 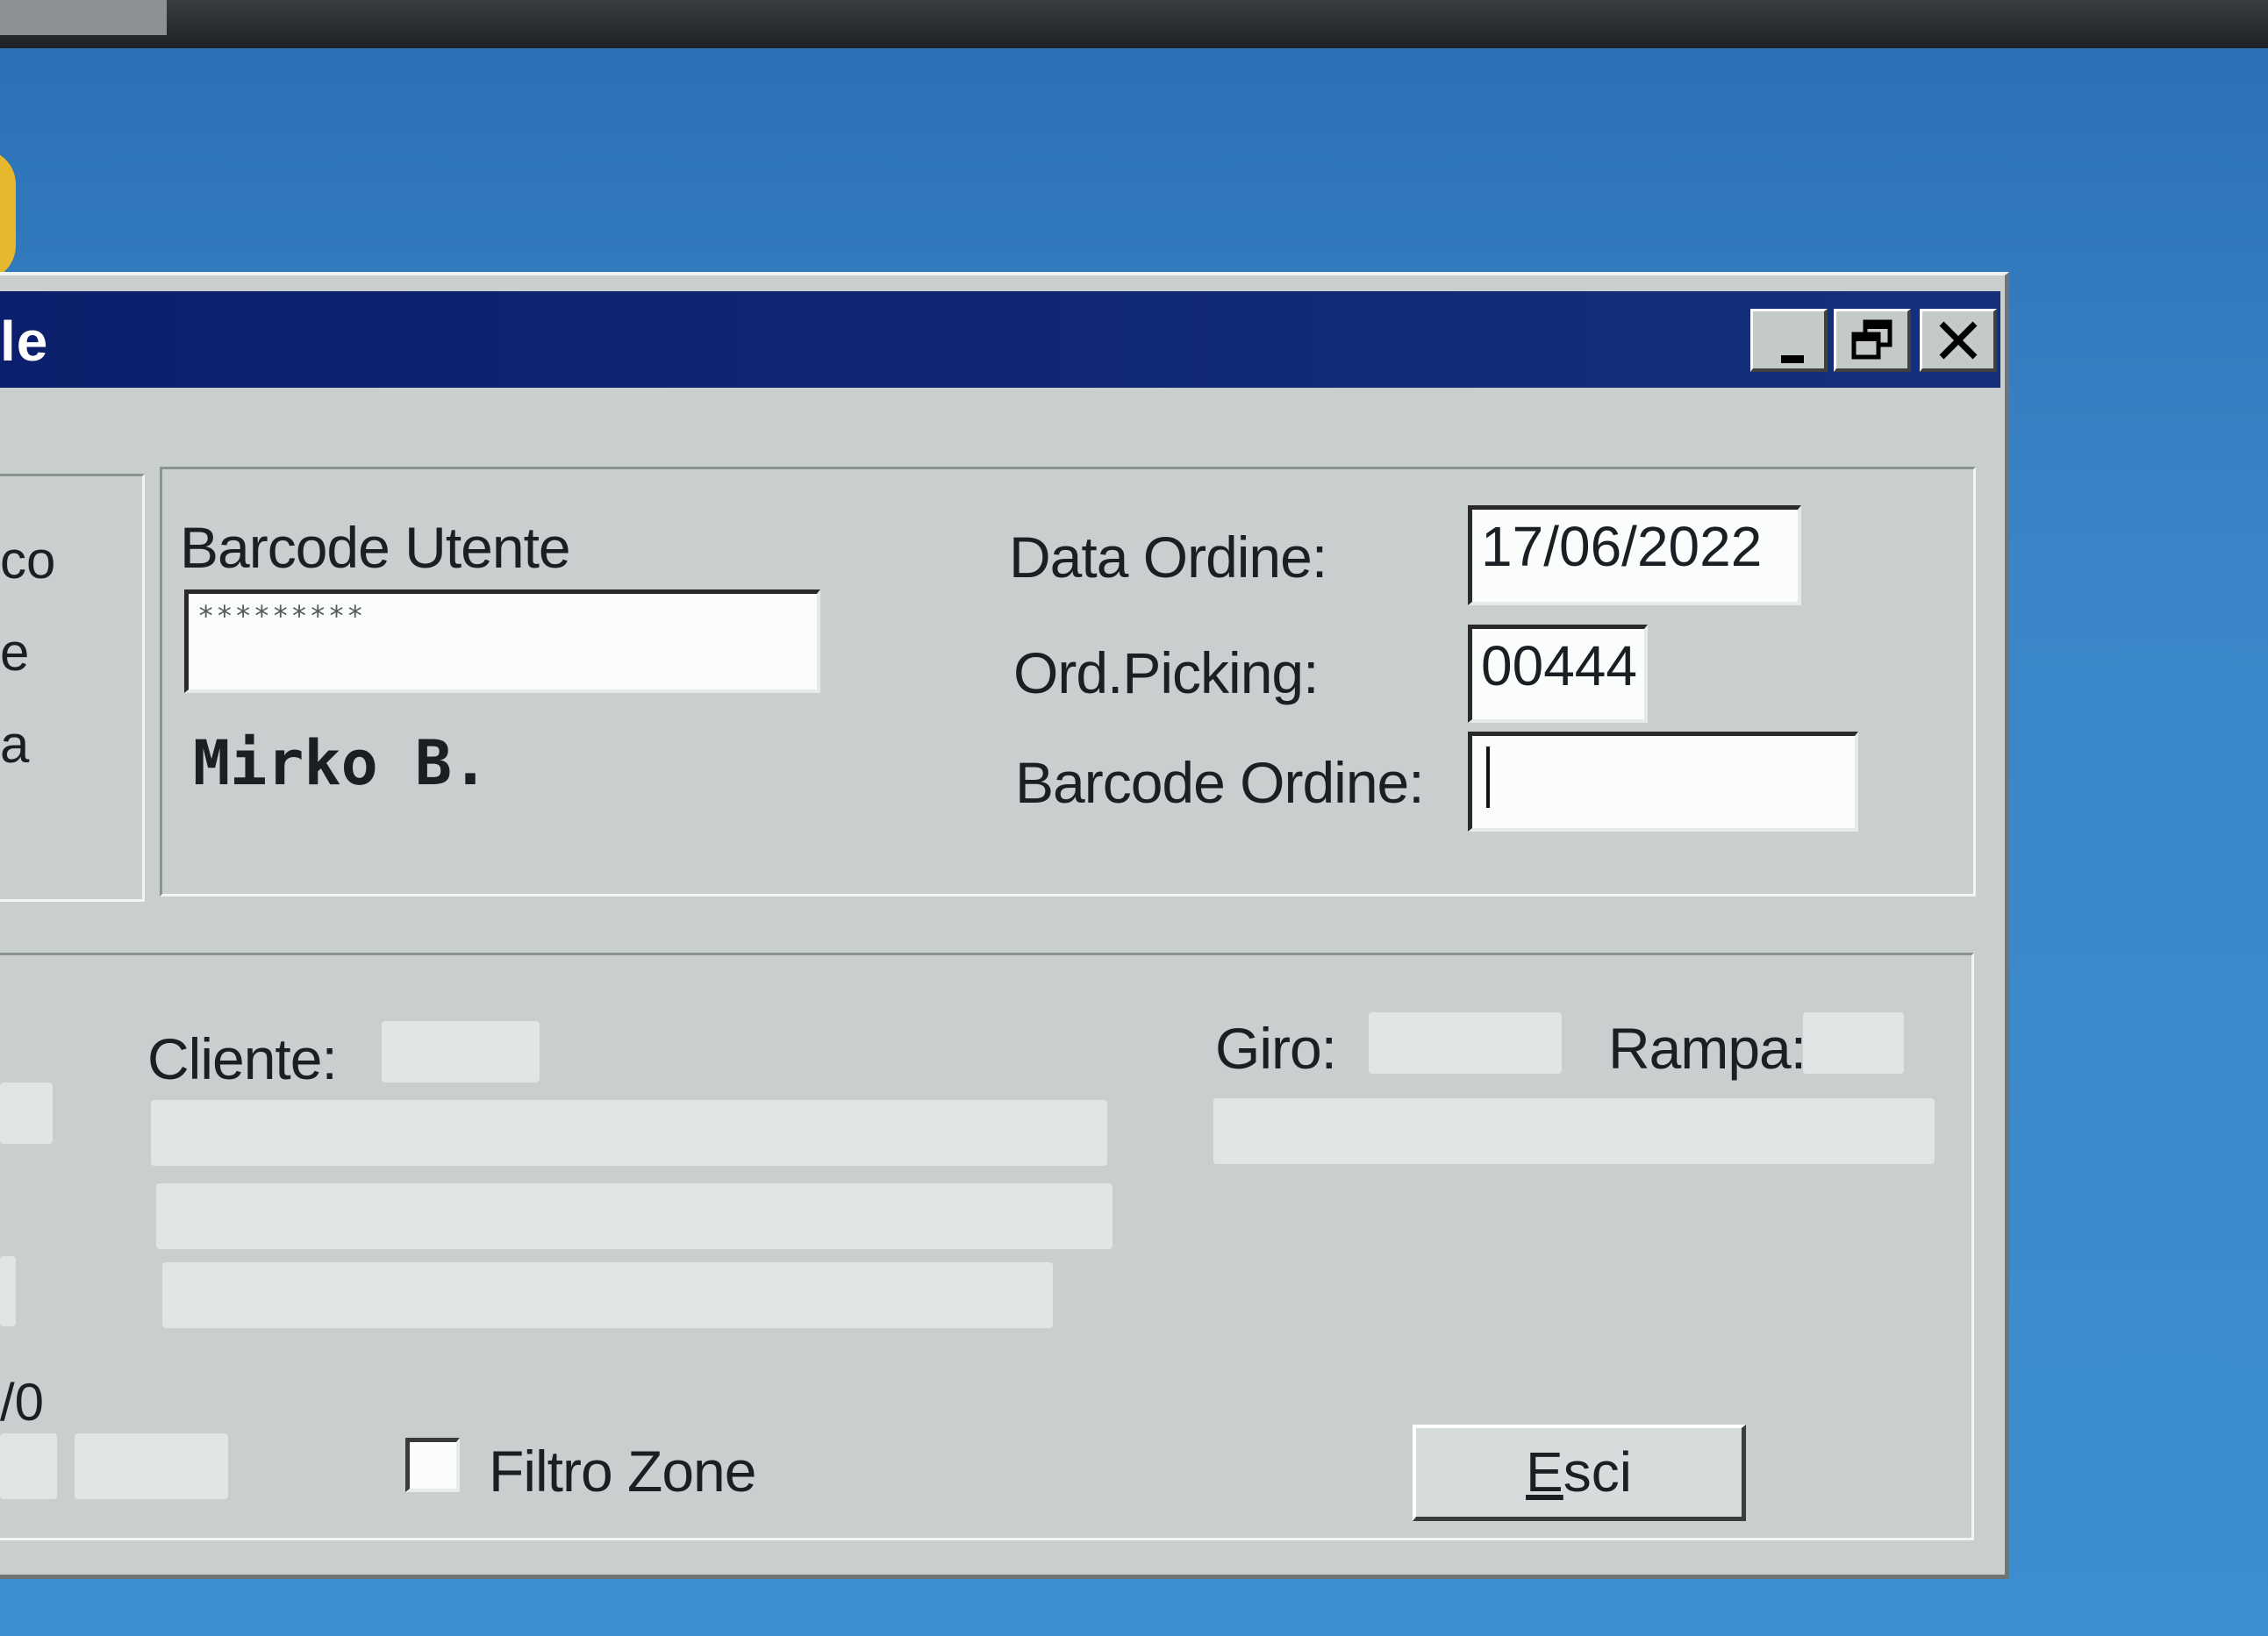 I want to click on bezel-corner, so click(x=83, y=17).